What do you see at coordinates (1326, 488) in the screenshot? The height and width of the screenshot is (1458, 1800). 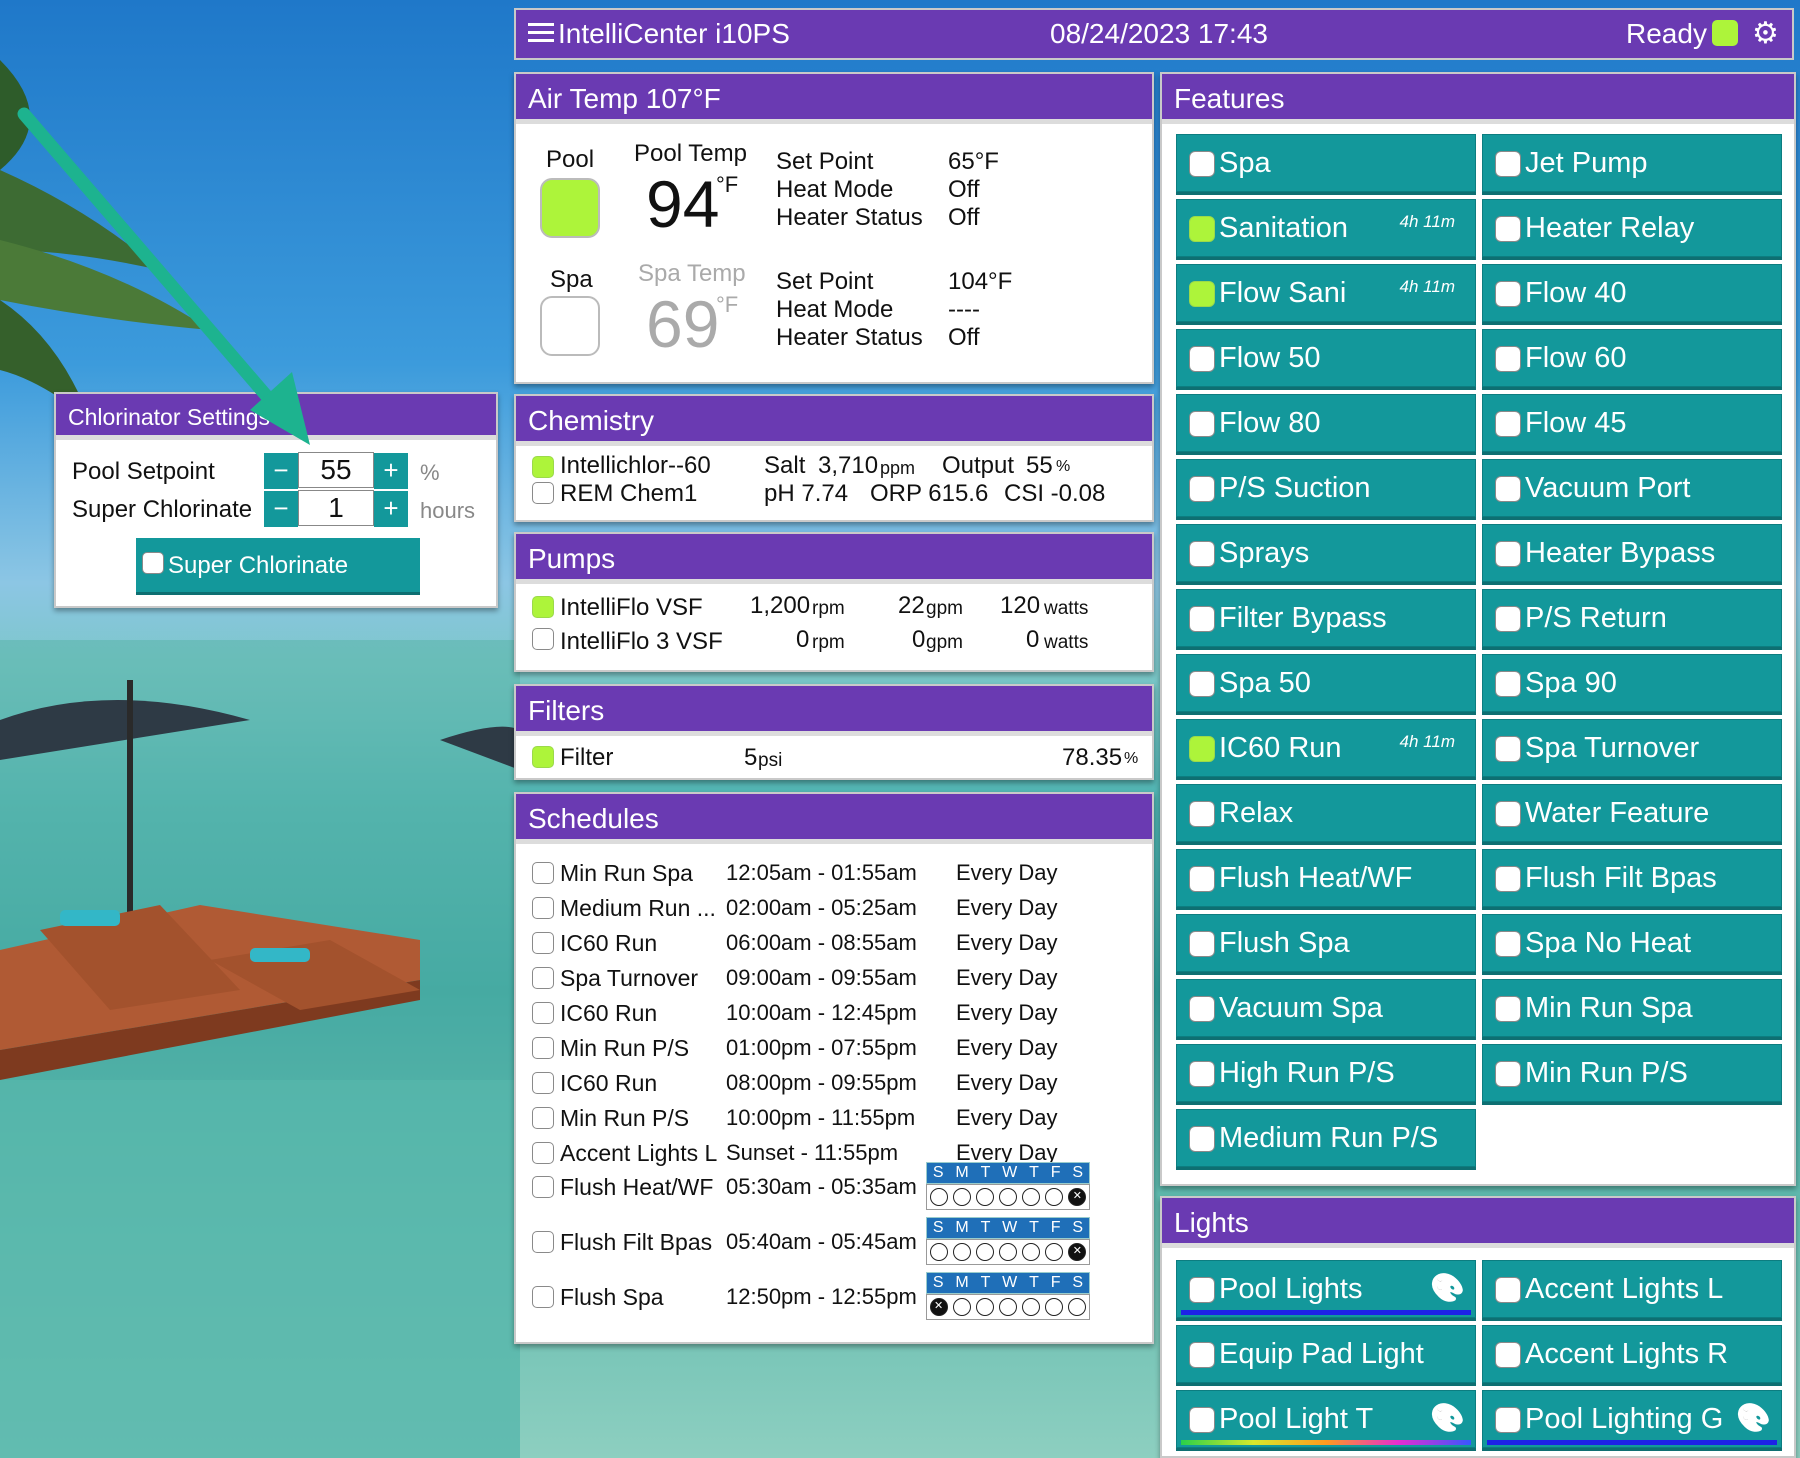 I see `feature-button: P/S Suction` at bounding box center [1326, 488].